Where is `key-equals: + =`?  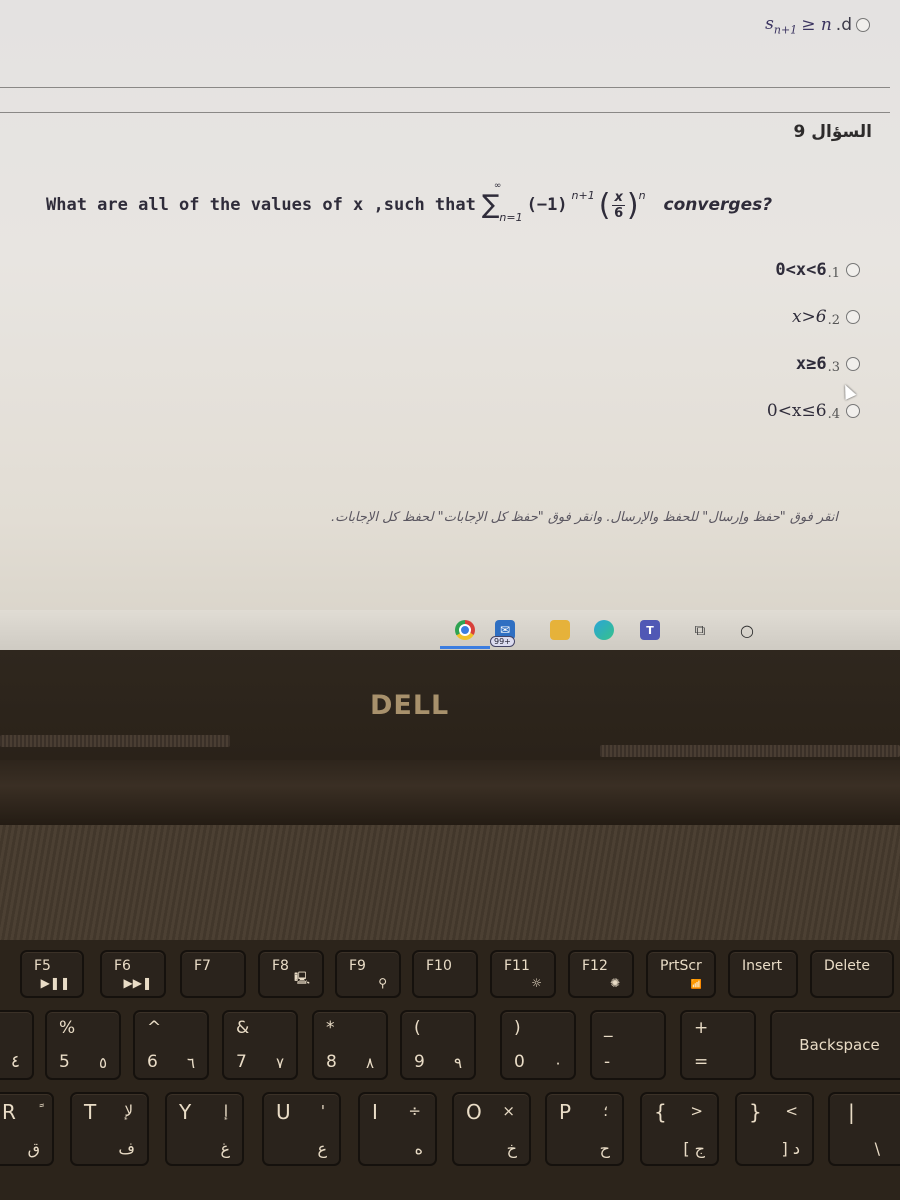 key-equals: + = is located at coordinates (718, 1045).